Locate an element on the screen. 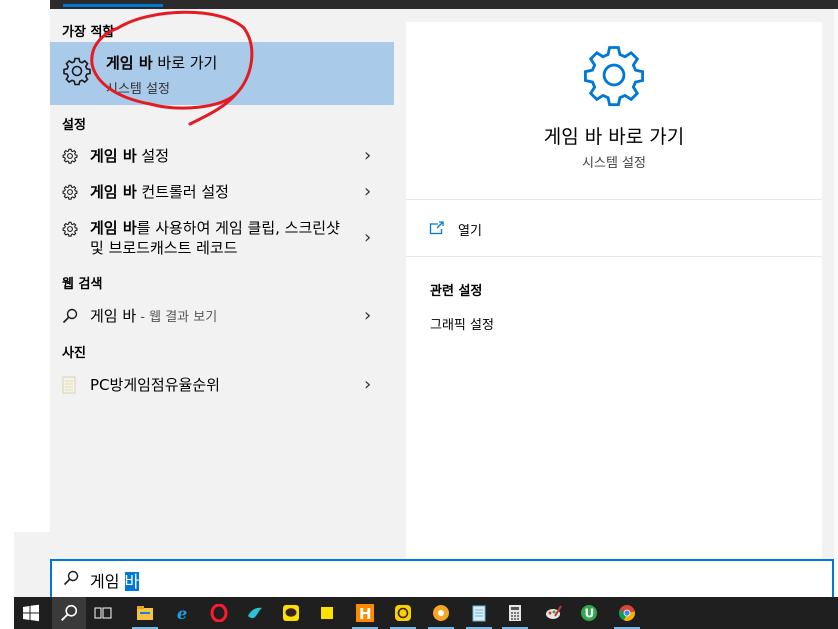 The image size is (838, 629). section-photos: 사진 is located at coordinates (74, 353).